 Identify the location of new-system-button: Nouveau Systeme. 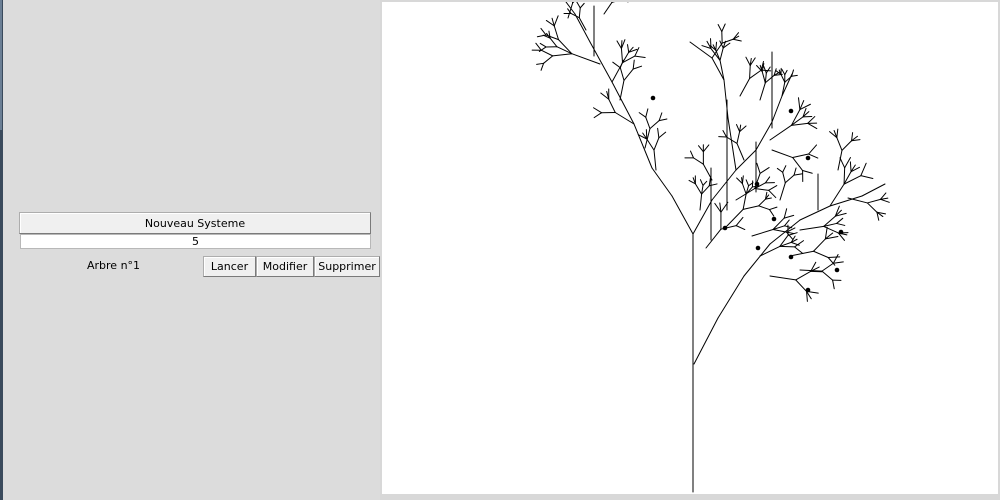
(195, 223).